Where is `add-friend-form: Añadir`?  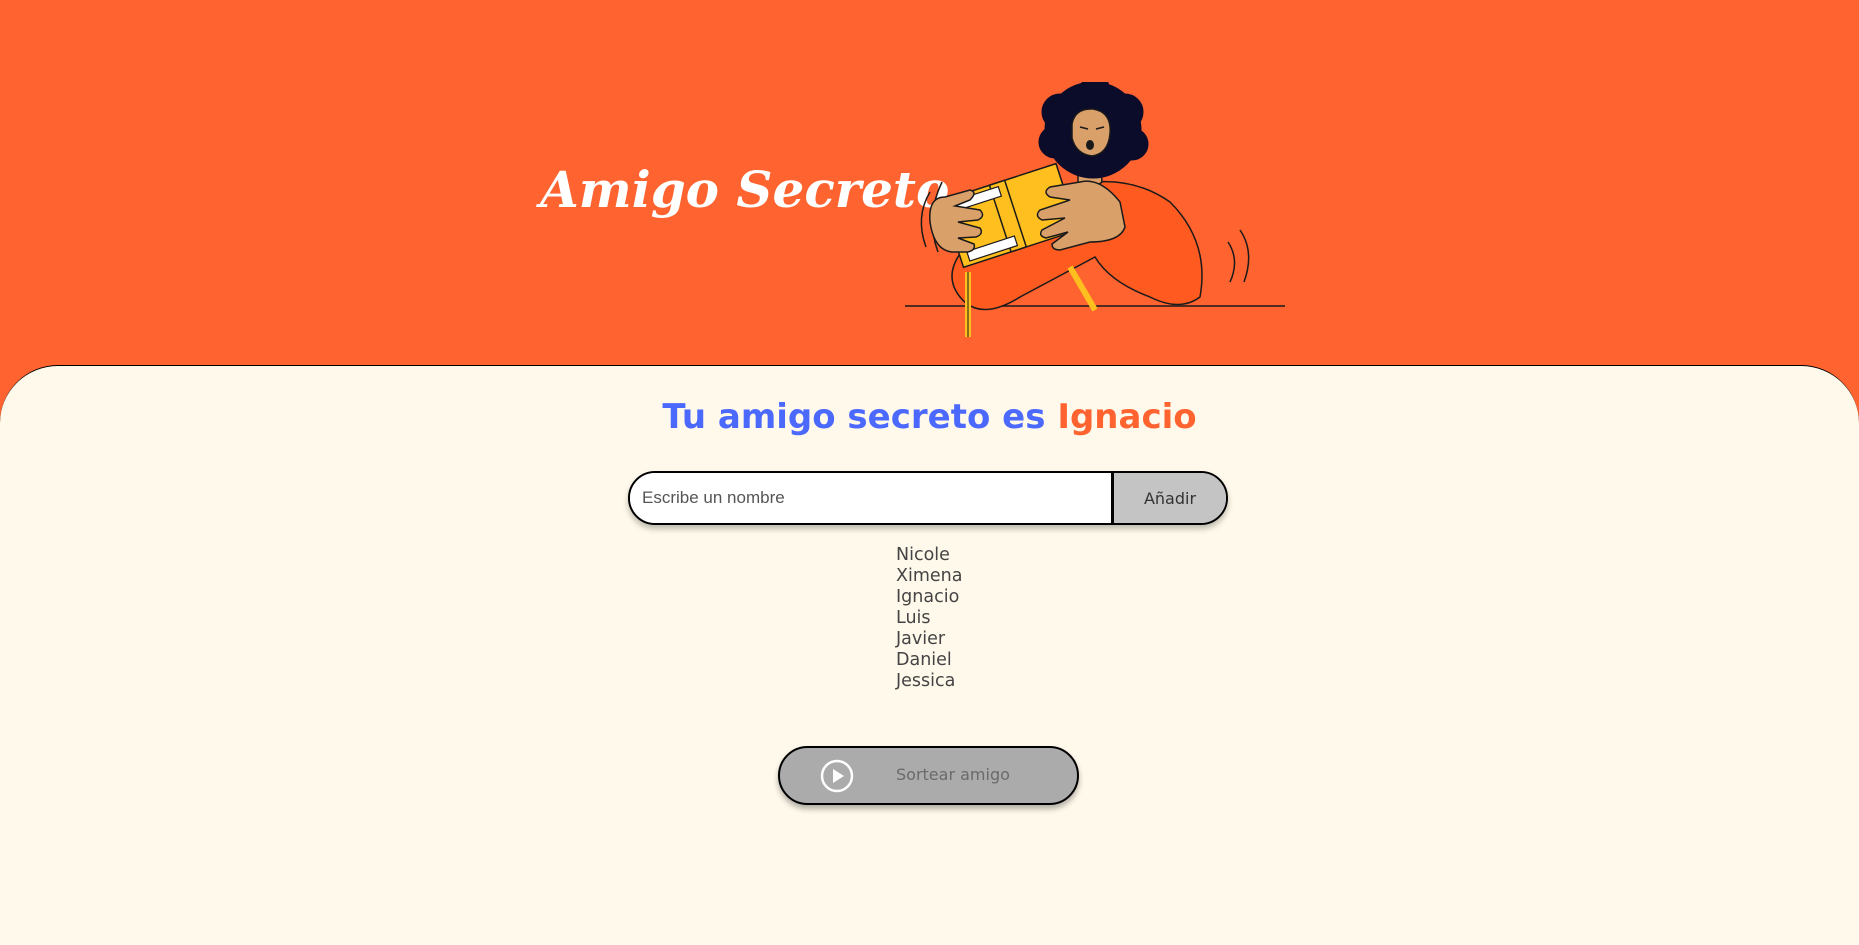 add-friend-form: Añadir is located at coordinates (928, 498).